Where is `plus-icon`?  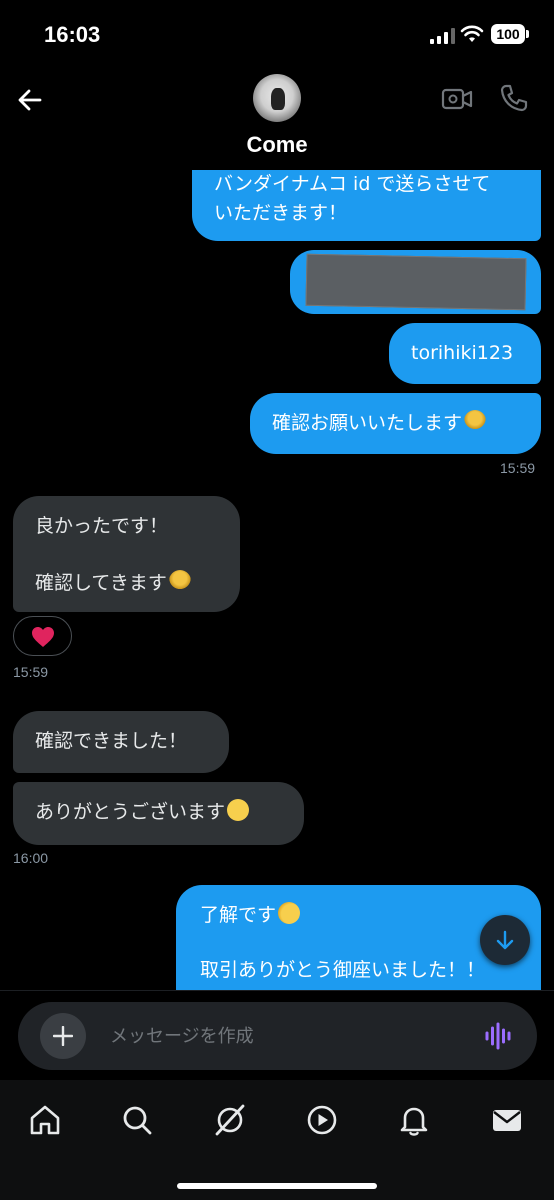 plus-icon is located at coordinates (63, 1036).